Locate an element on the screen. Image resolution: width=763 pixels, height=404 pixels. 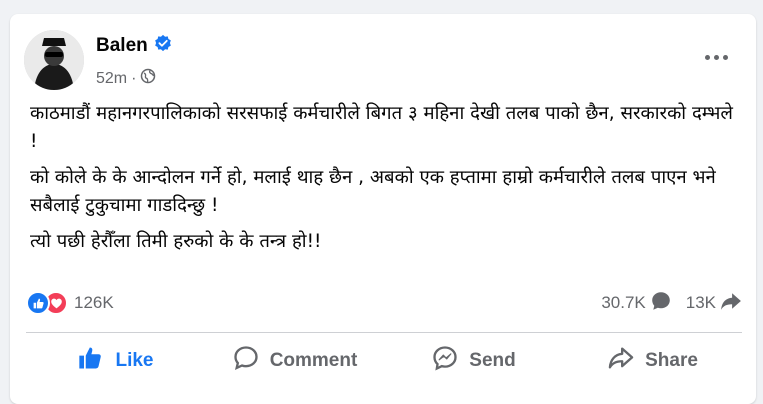
post-time: 52m is located at coordinates (111, 79).